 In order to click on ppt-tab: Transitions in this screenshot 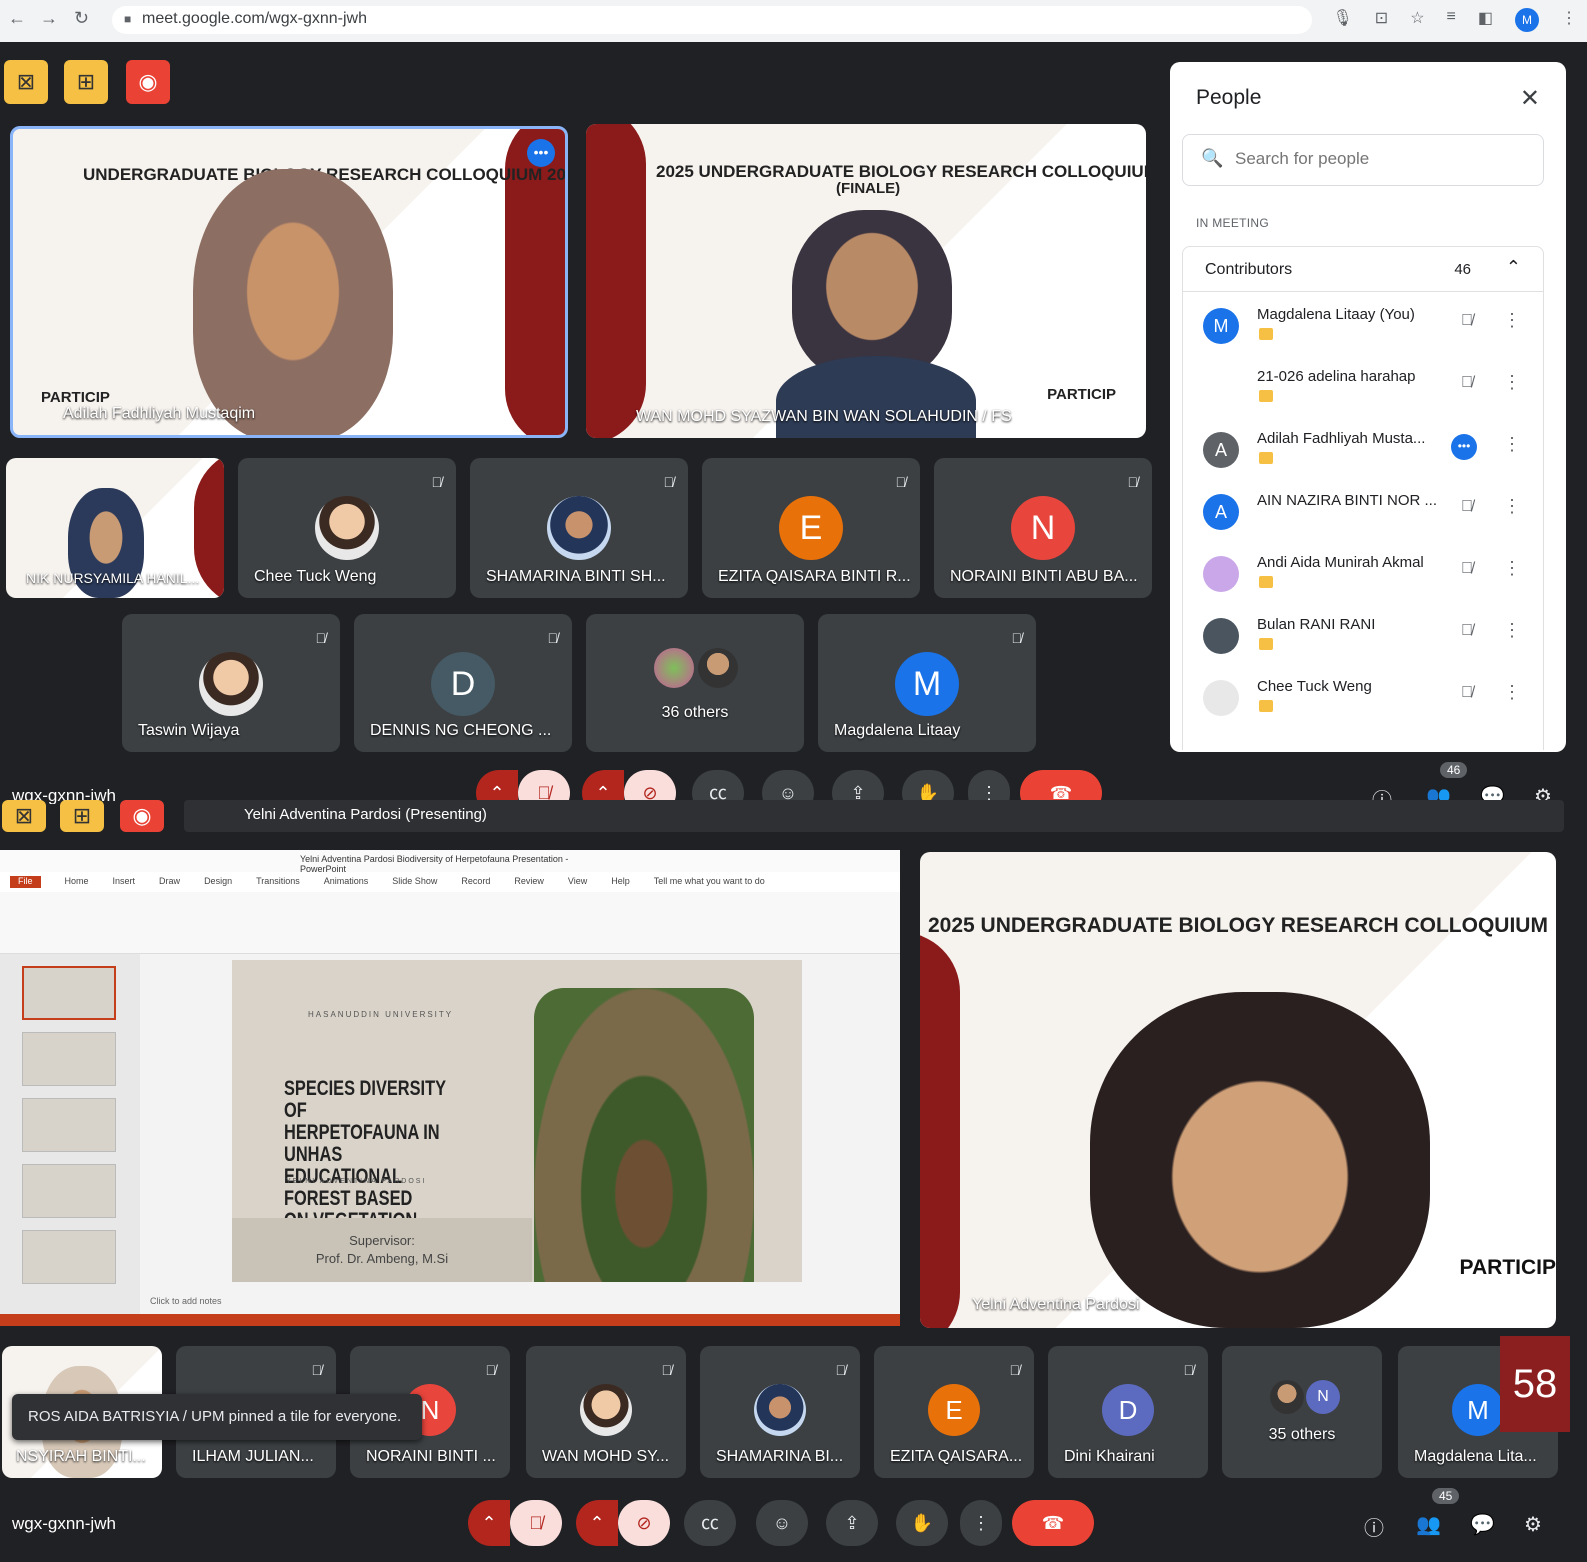, I will do `click(278, 882)`.